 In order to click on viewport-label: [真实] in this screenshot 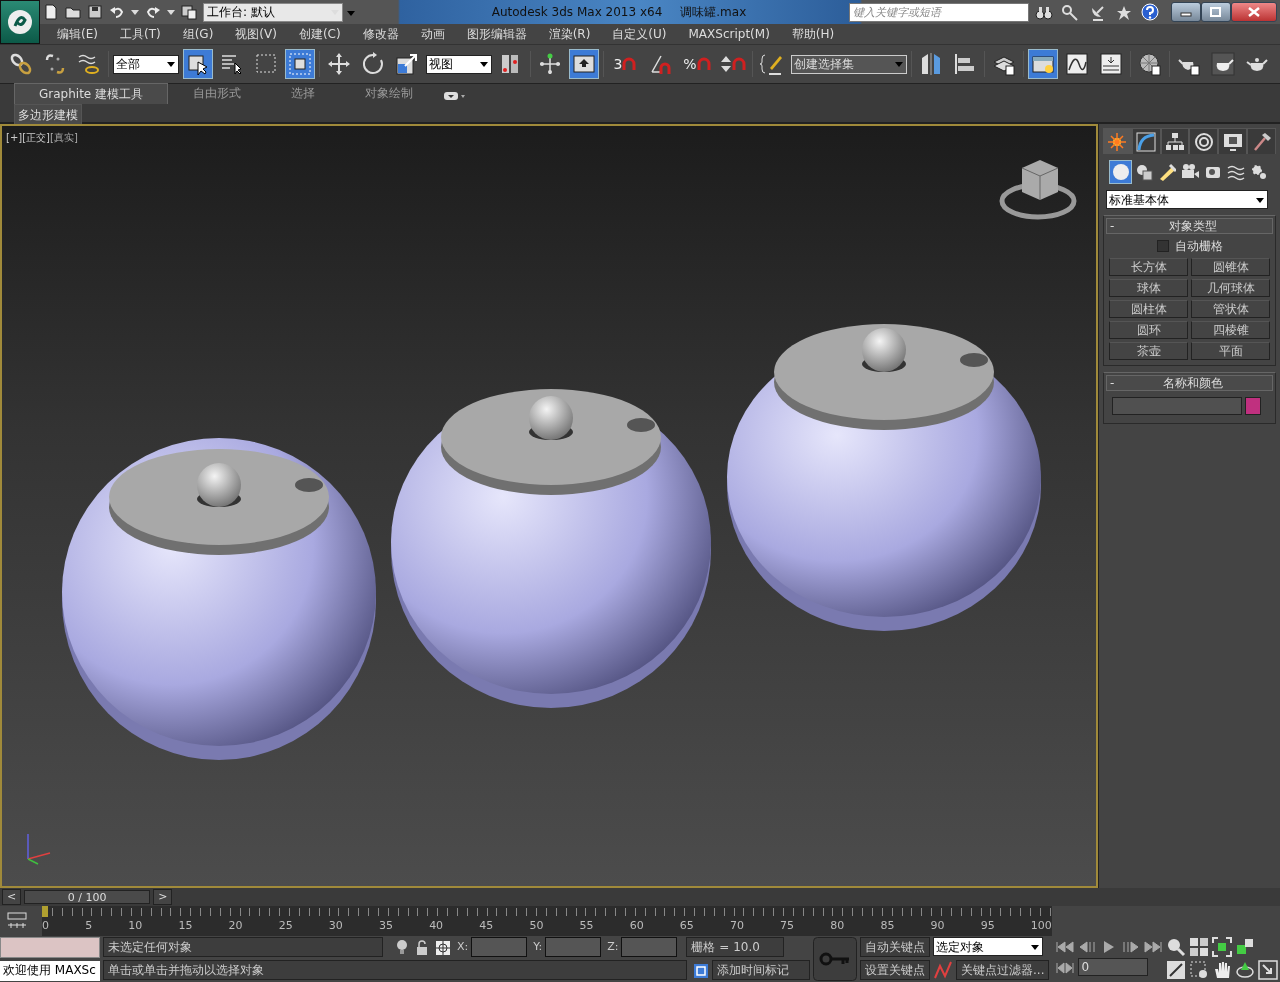, I will do `click(64, 137)`.